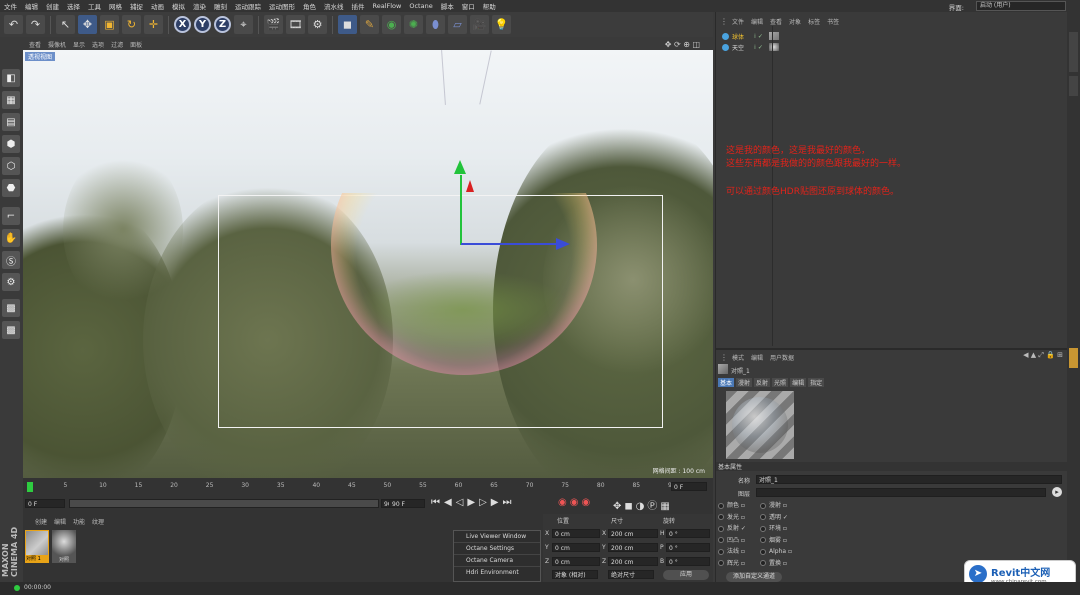 The width and height of the screenshot is (1080, 595). What do you see at coordinates (1073, 358) in the screenshot?
I see `side-tab-attributes` at bounding box center [1073, 358].